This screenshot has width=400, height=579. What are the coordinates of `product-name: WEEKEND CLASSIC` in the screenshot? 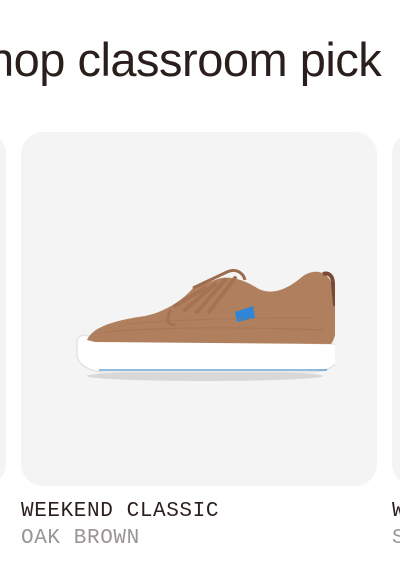 It's located at (120, 511).